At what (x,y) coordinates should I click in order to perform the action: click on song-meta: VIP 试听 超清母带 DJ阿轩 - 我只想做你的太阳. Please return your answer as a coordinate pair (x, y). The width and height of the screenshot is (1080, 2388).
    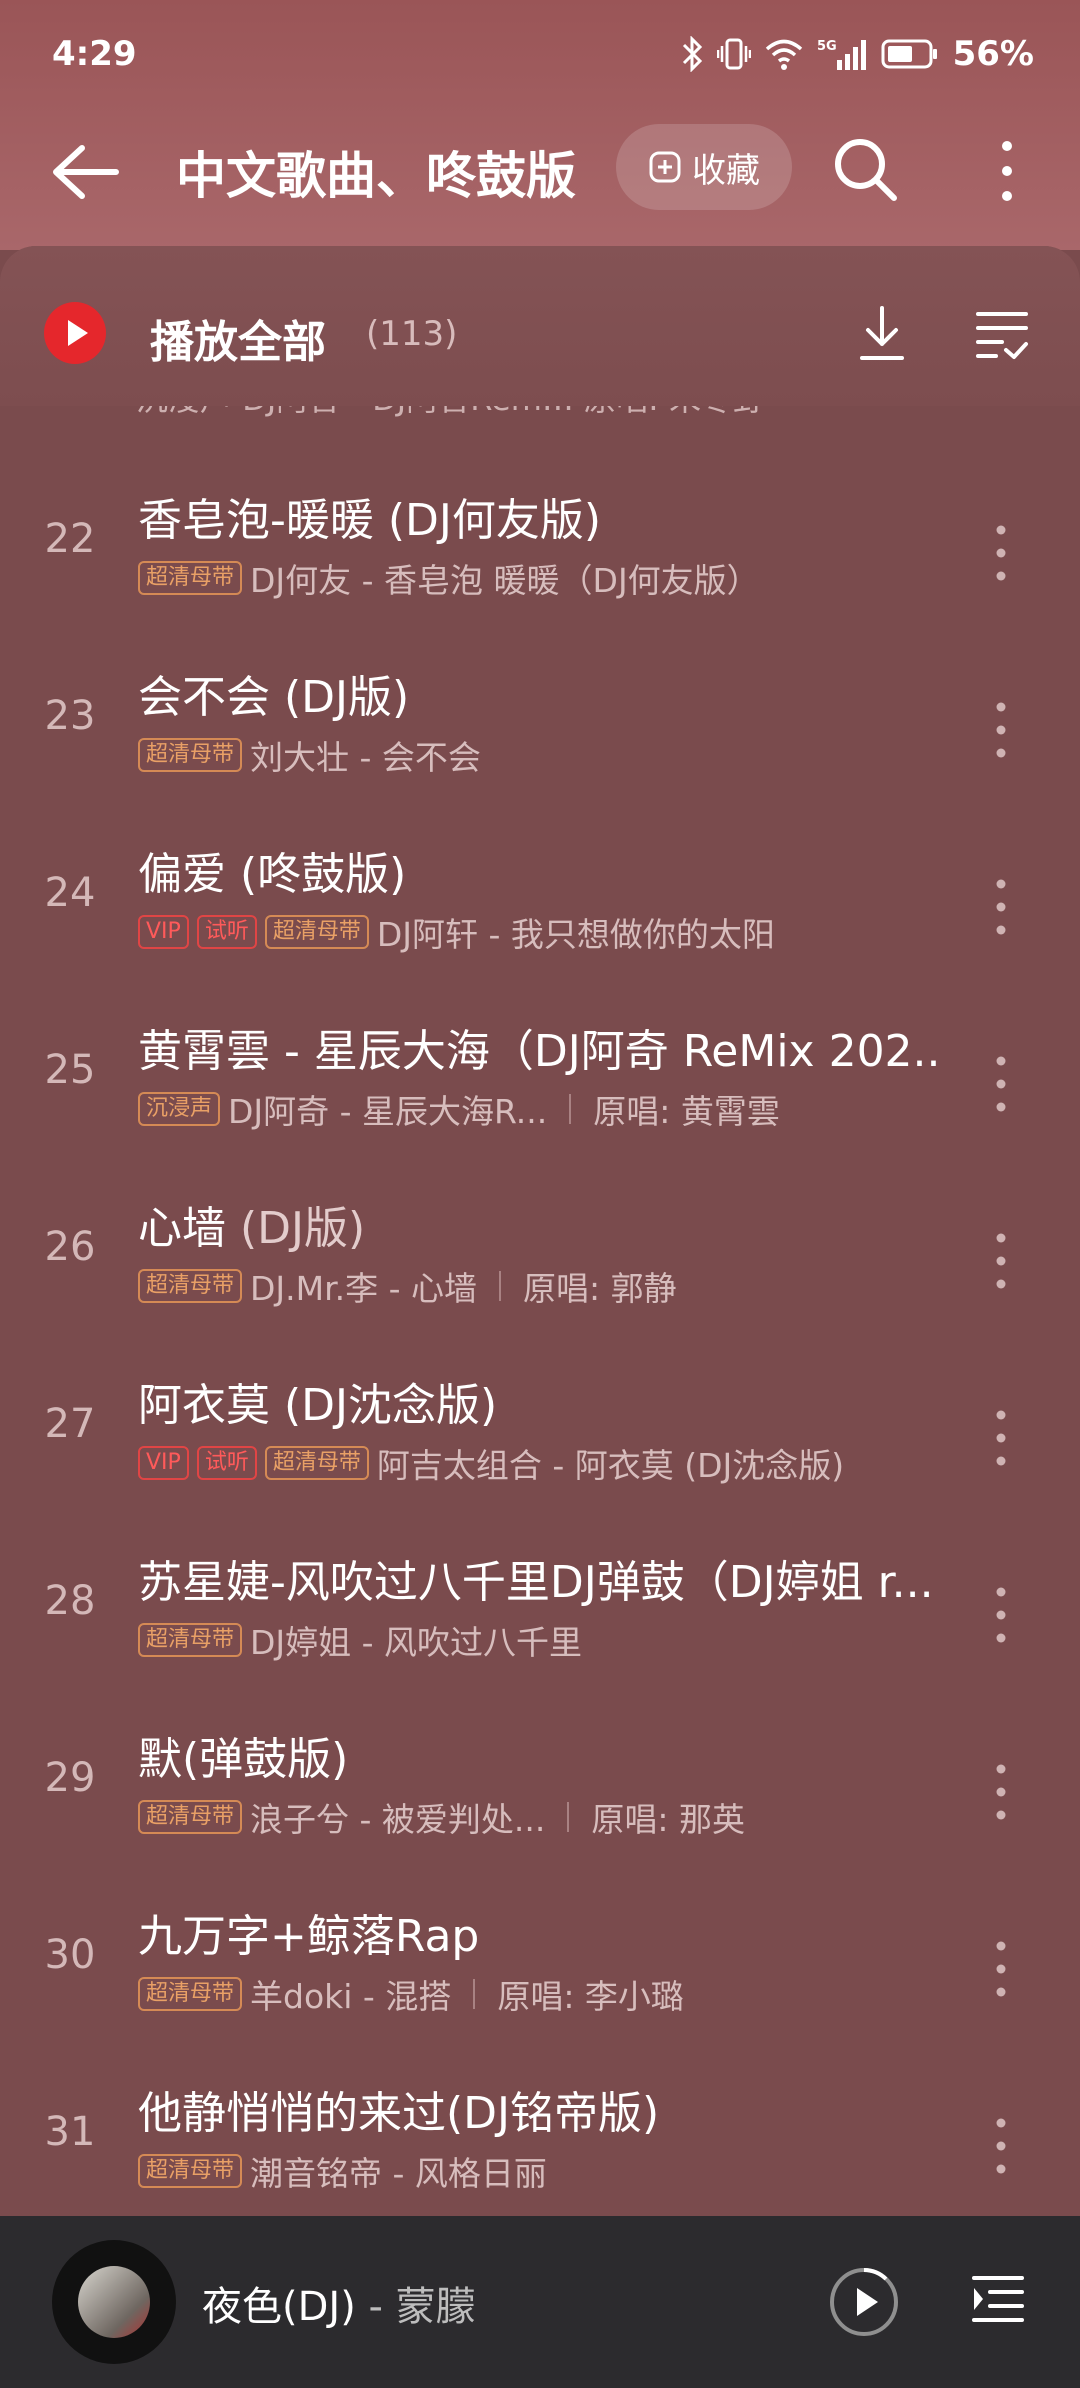
    Looking at the image, I should click on (538, 932).